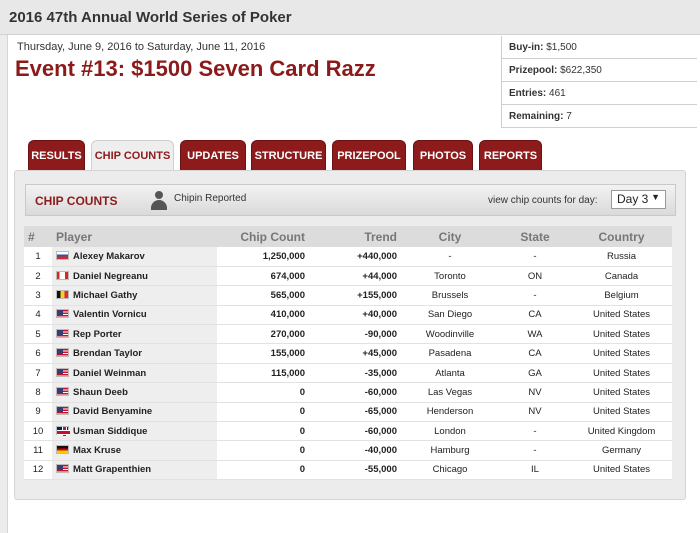 This screenshot has height=533, width=700. Describe the element at coordinates (621, 431) in the screenshot. I see `country: United Kingdom` at that location.